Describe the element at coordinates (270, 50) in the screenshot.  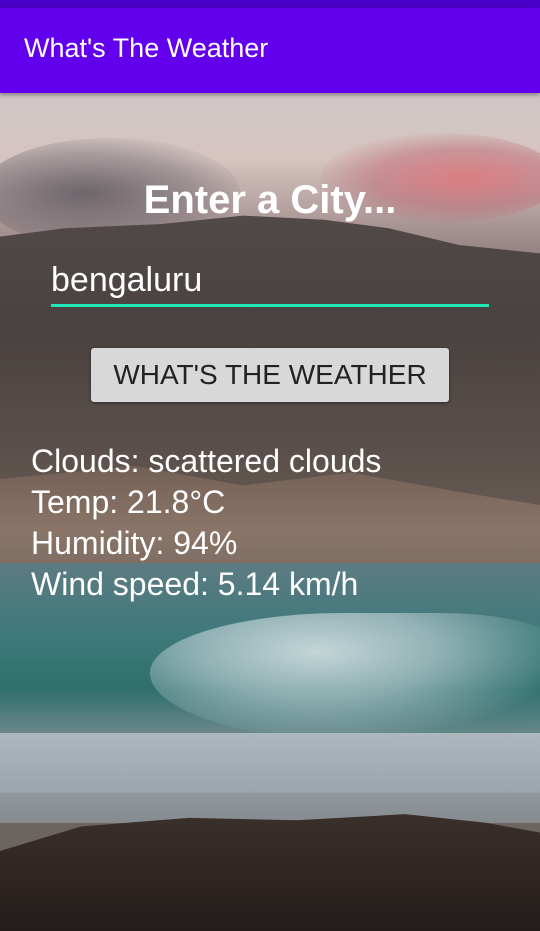
I see `app-bar: What's The Weather` at that location.